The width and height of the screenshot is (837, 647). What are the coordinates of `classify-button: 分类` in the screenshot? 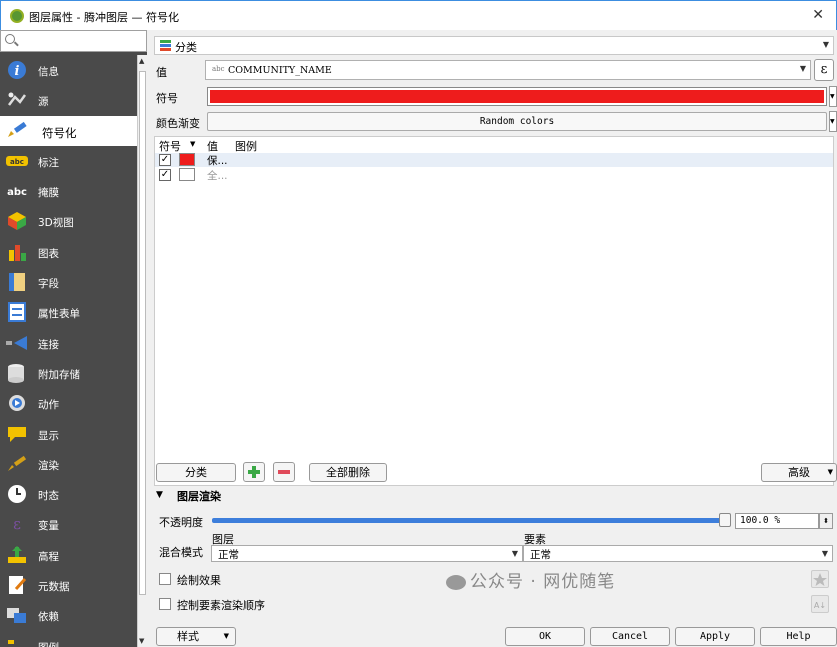 It's located at (196, 472).